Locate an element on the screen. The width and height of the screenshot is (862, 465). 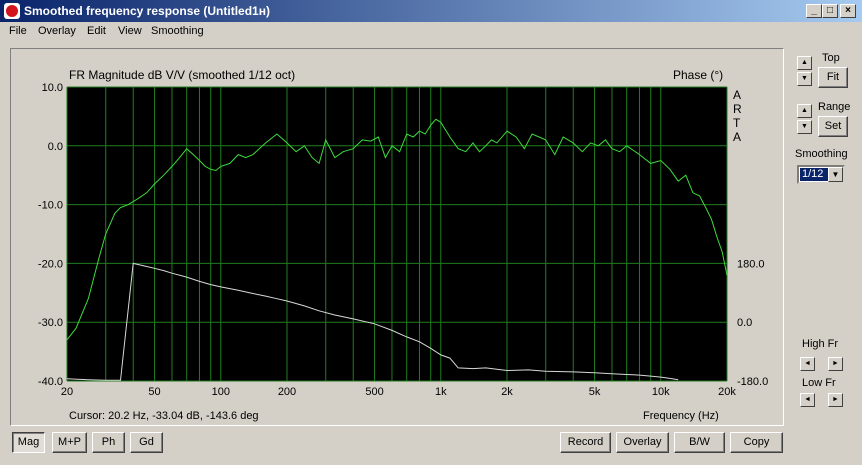
set-button-label: Set is located at coordinates (833, 126).